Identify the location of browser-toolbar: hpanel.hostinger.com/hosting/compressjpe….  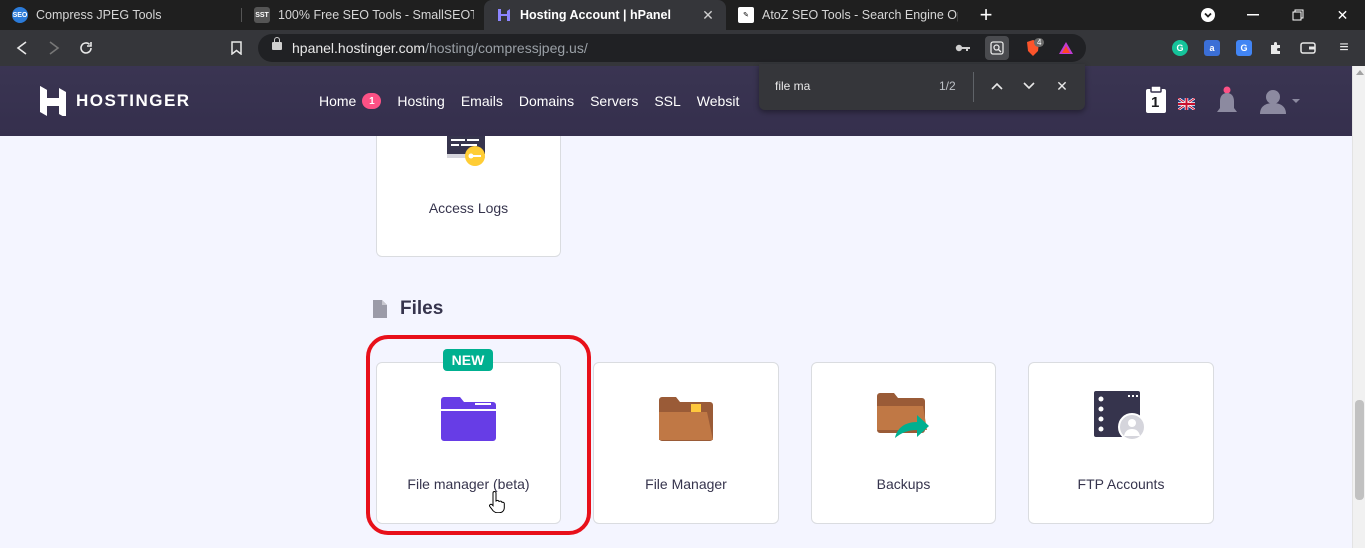
(682, 48).